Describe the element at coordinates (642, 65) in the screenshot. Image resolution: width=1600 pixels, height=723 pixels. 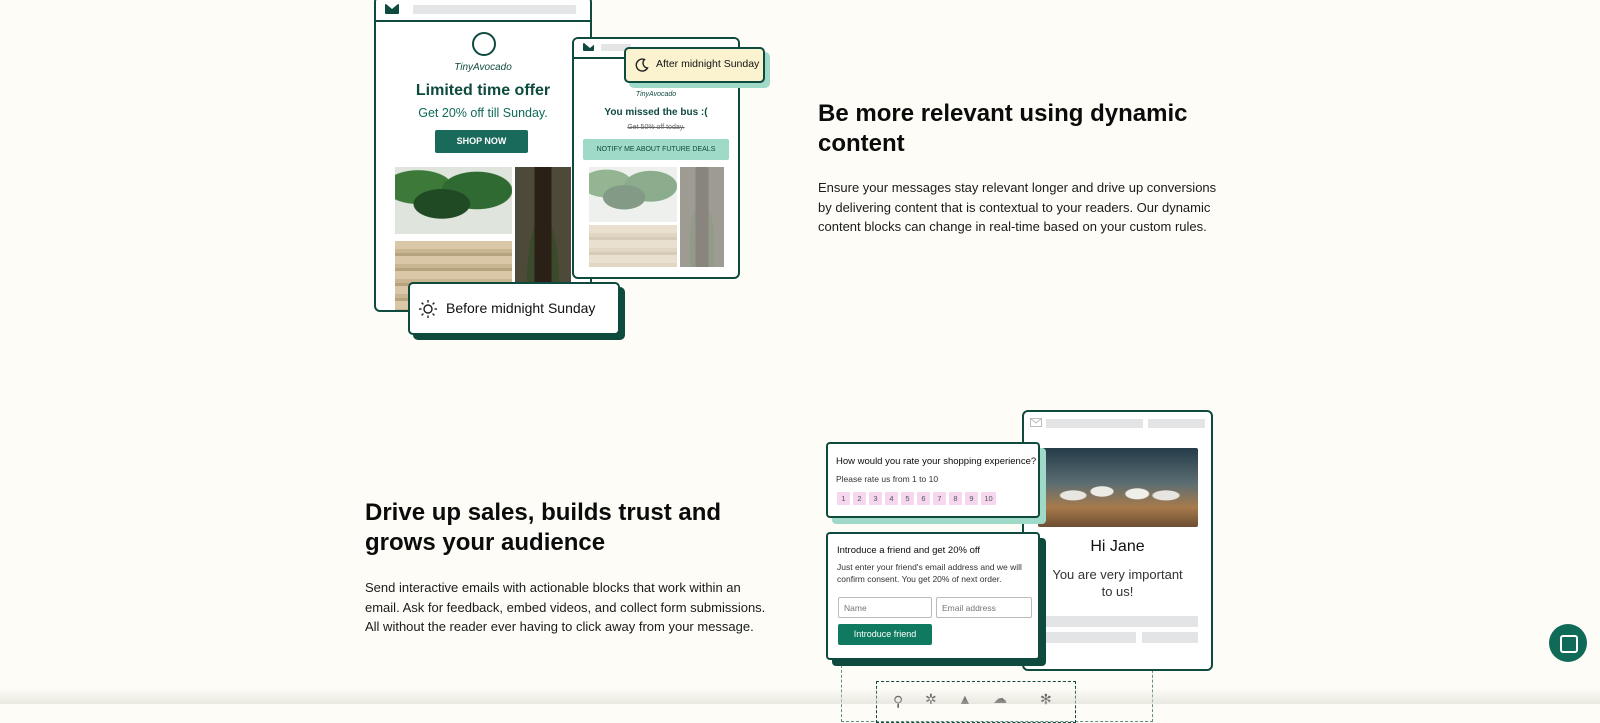
I see `moon-icon` at that location.